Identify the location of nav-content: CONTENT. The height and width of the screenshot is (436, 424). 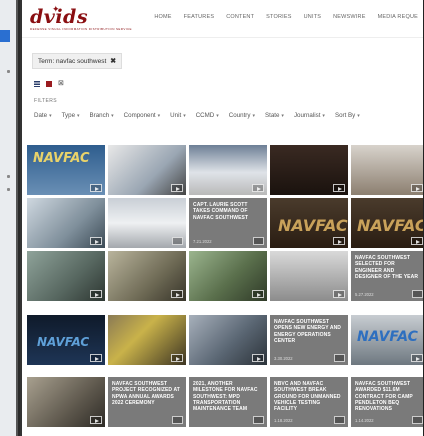
(240, 17).